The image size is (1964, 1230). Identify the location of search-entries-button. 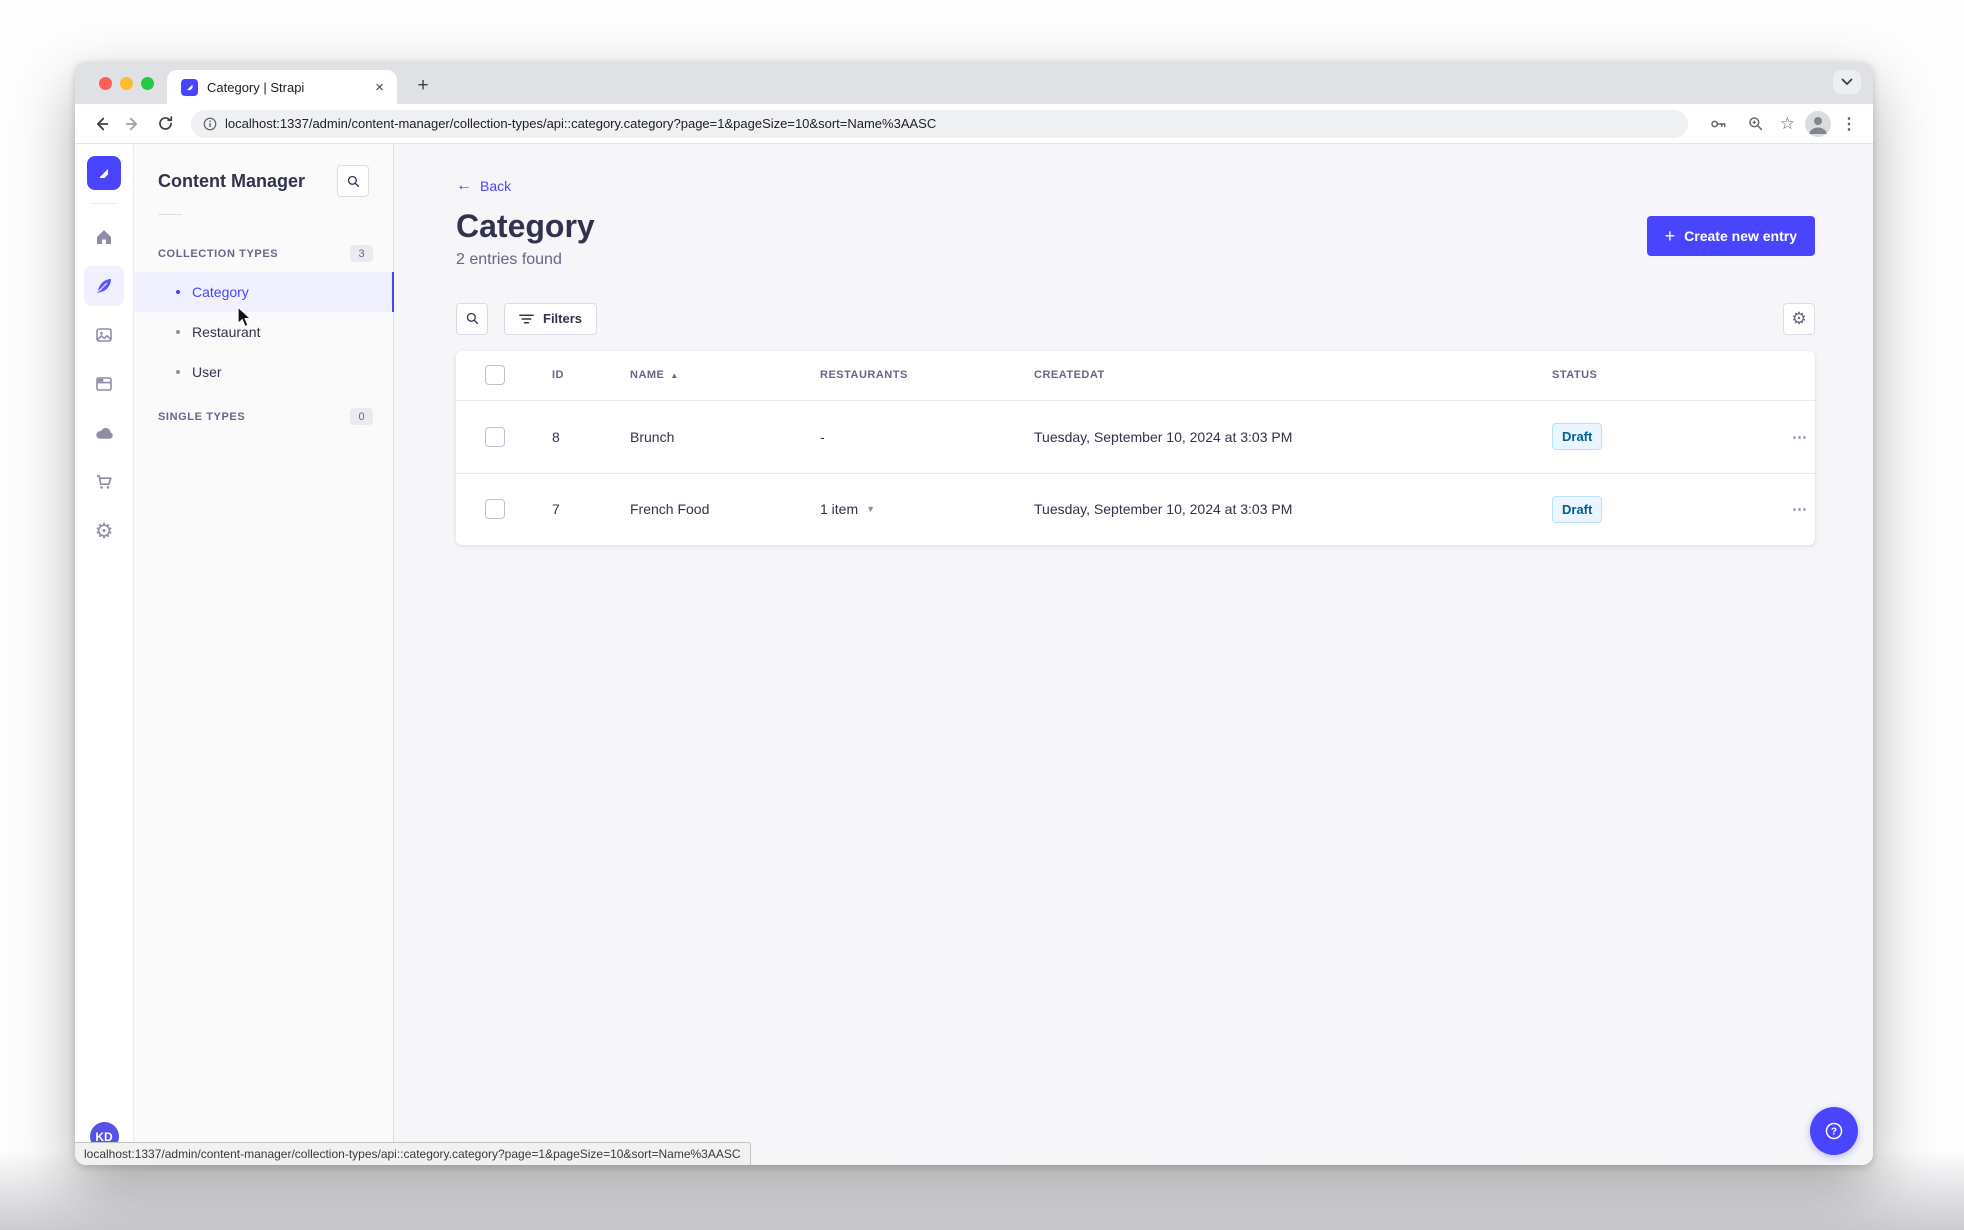
(472, 318).